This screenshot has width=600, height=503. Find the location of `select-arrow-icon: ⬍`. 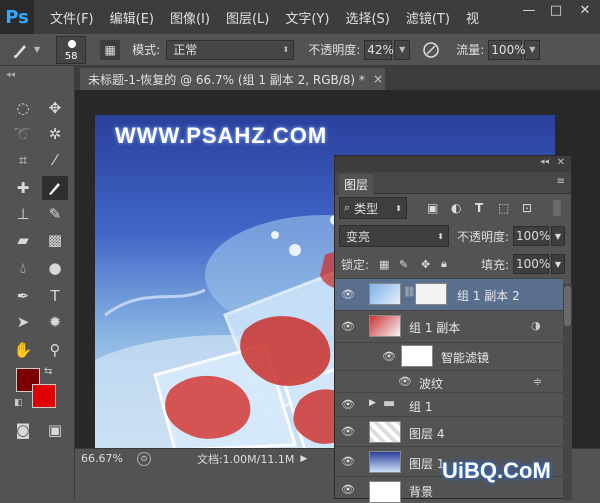

select-arrow-icon: ⬍ is located at coordinates (286, 49).